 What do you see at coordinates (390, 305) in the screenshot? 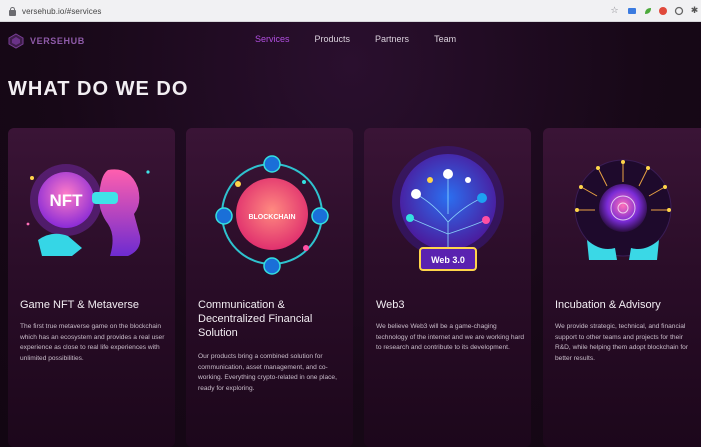
I see `card-title: Web3` at bounding box center [390, 305].